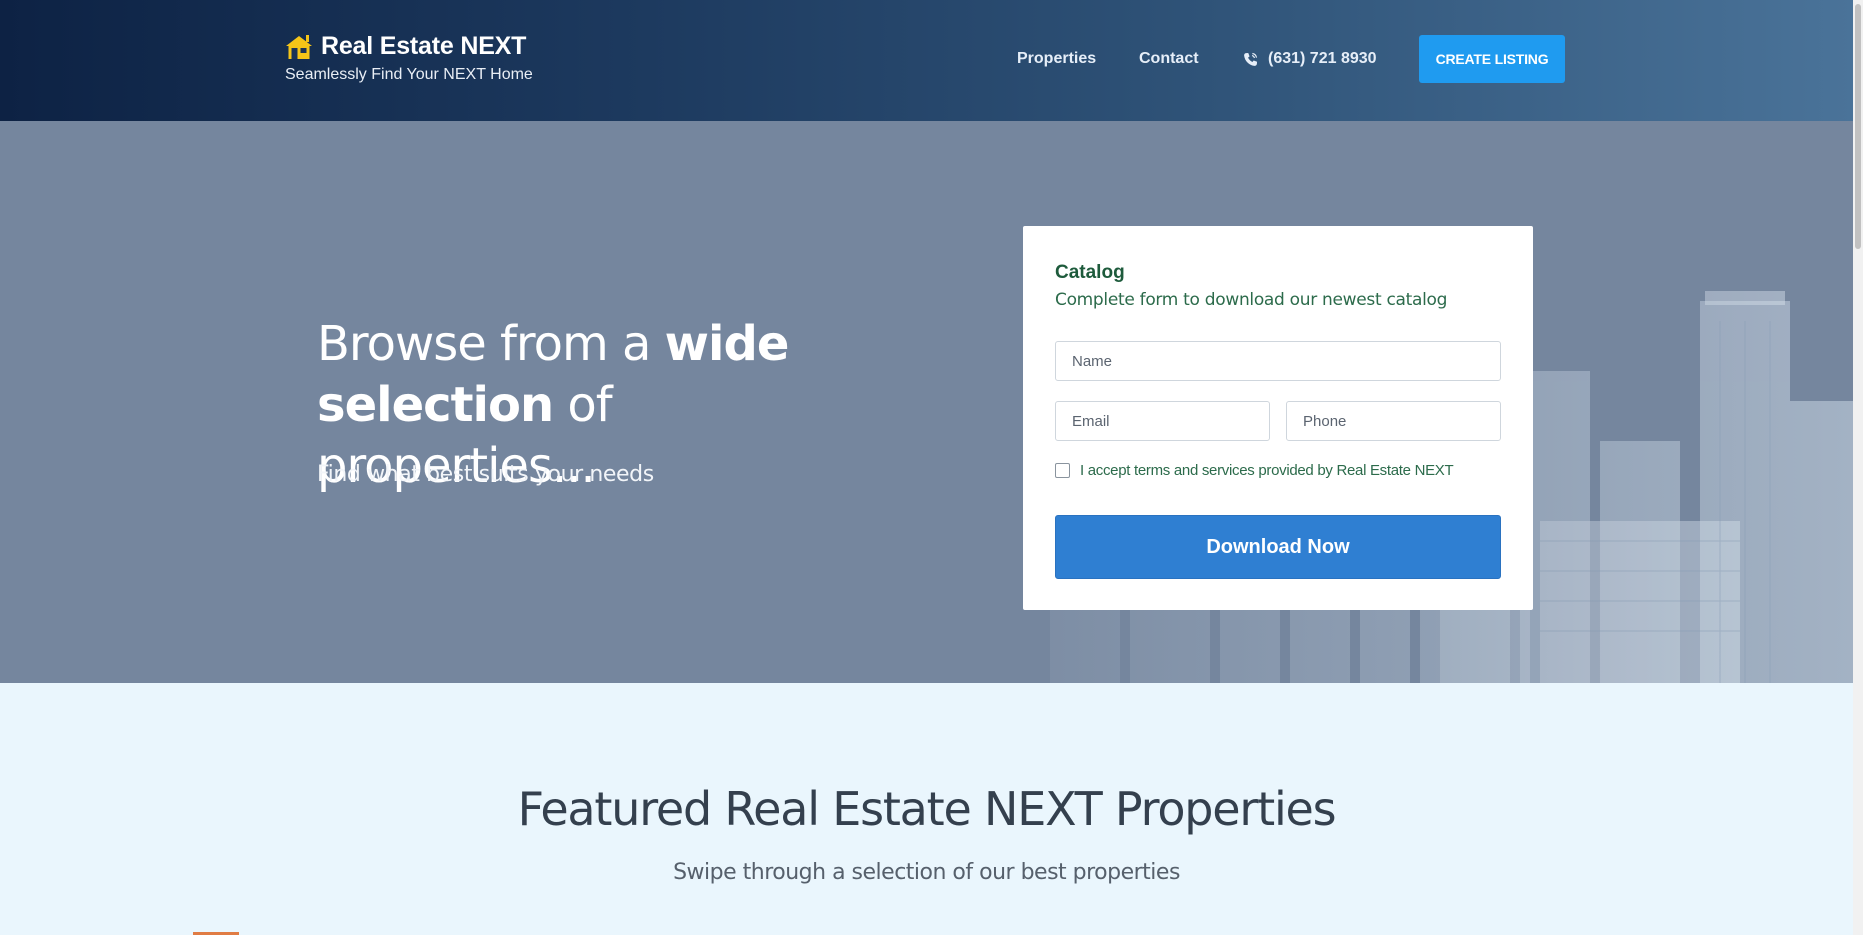 This screenshot has width=1863, height=935. Describe the element at coordinates (1062, 470) in the screenshot. I see `terms-checkbox` at that location.